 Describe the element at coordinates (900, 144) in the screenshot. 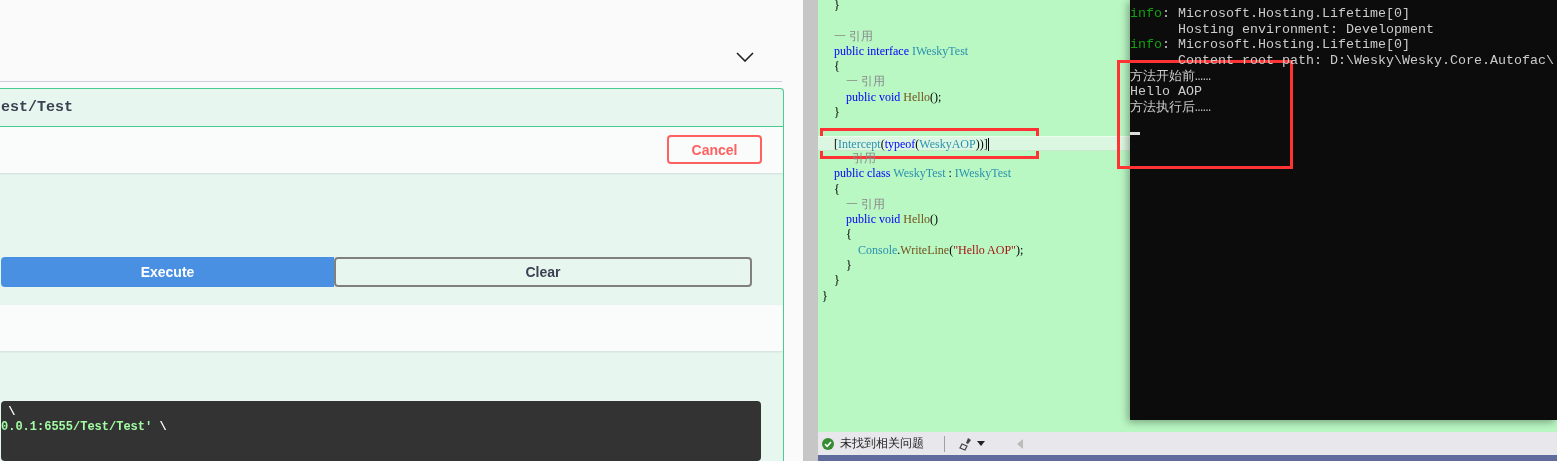

I see `code-token: typeof` at that location.